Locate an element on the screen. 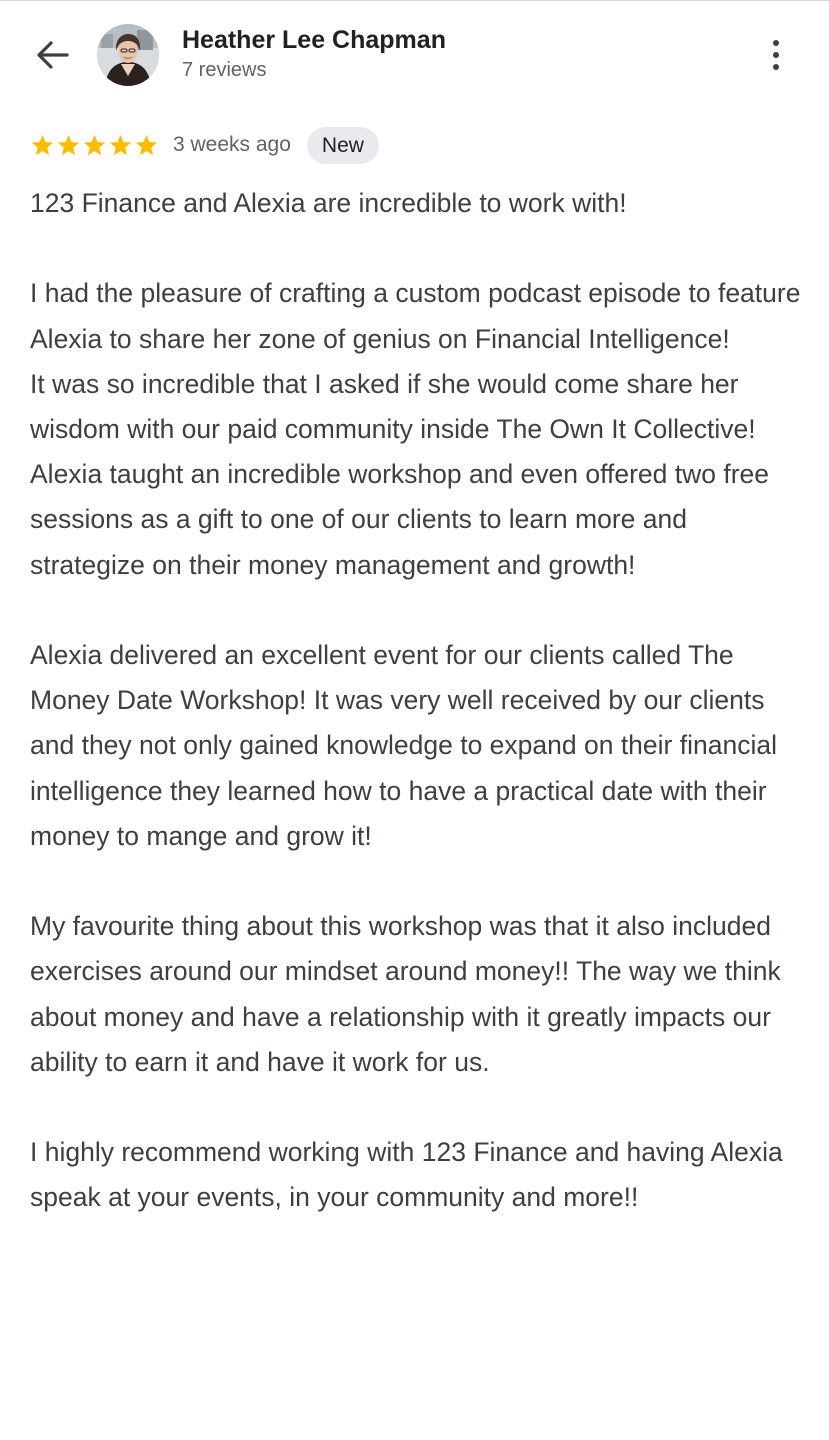 Image resolution: width=829 pixels, height=1440 pixels. review-meta-row: 3 weeks ago New is located at coordinates (204, 145).